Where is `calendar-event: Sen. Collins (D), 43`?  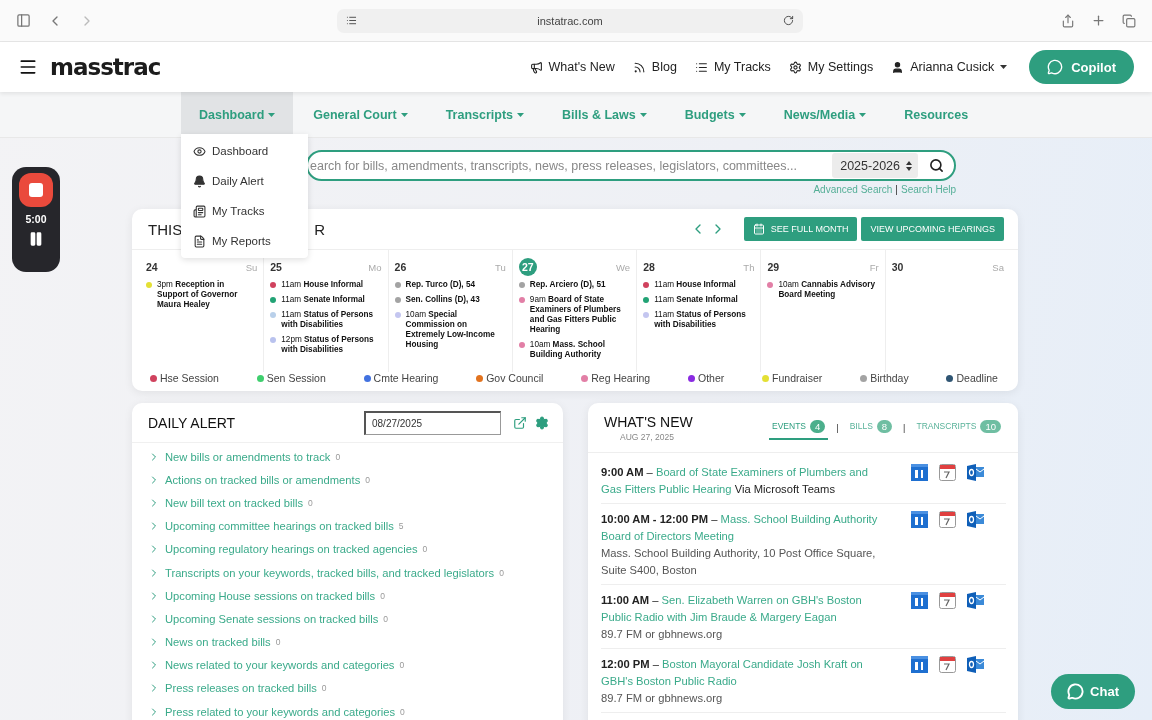 calendar-event: Sen. Collins (D), 43 is located at coordinates (442, 300).